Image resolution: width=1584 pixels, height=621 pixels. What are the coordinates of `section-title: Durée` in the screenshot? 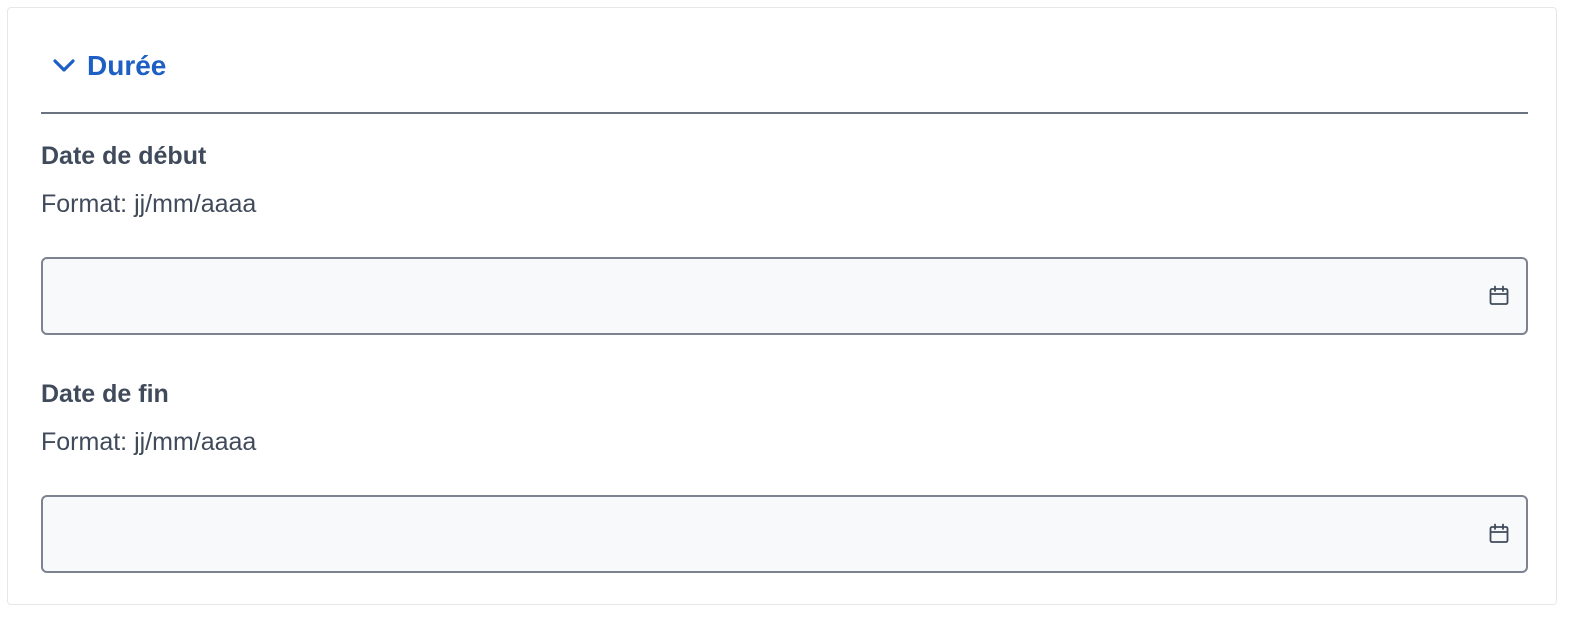 It's located at (127, 65).